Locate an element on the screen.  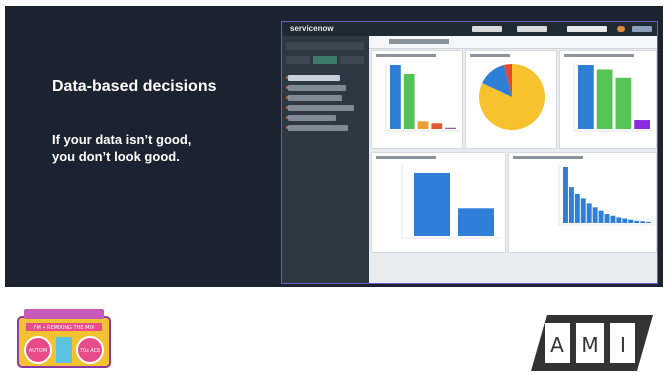
svg-text: I'M • REMIXING THE MIX is located at coordinates (64, 328).